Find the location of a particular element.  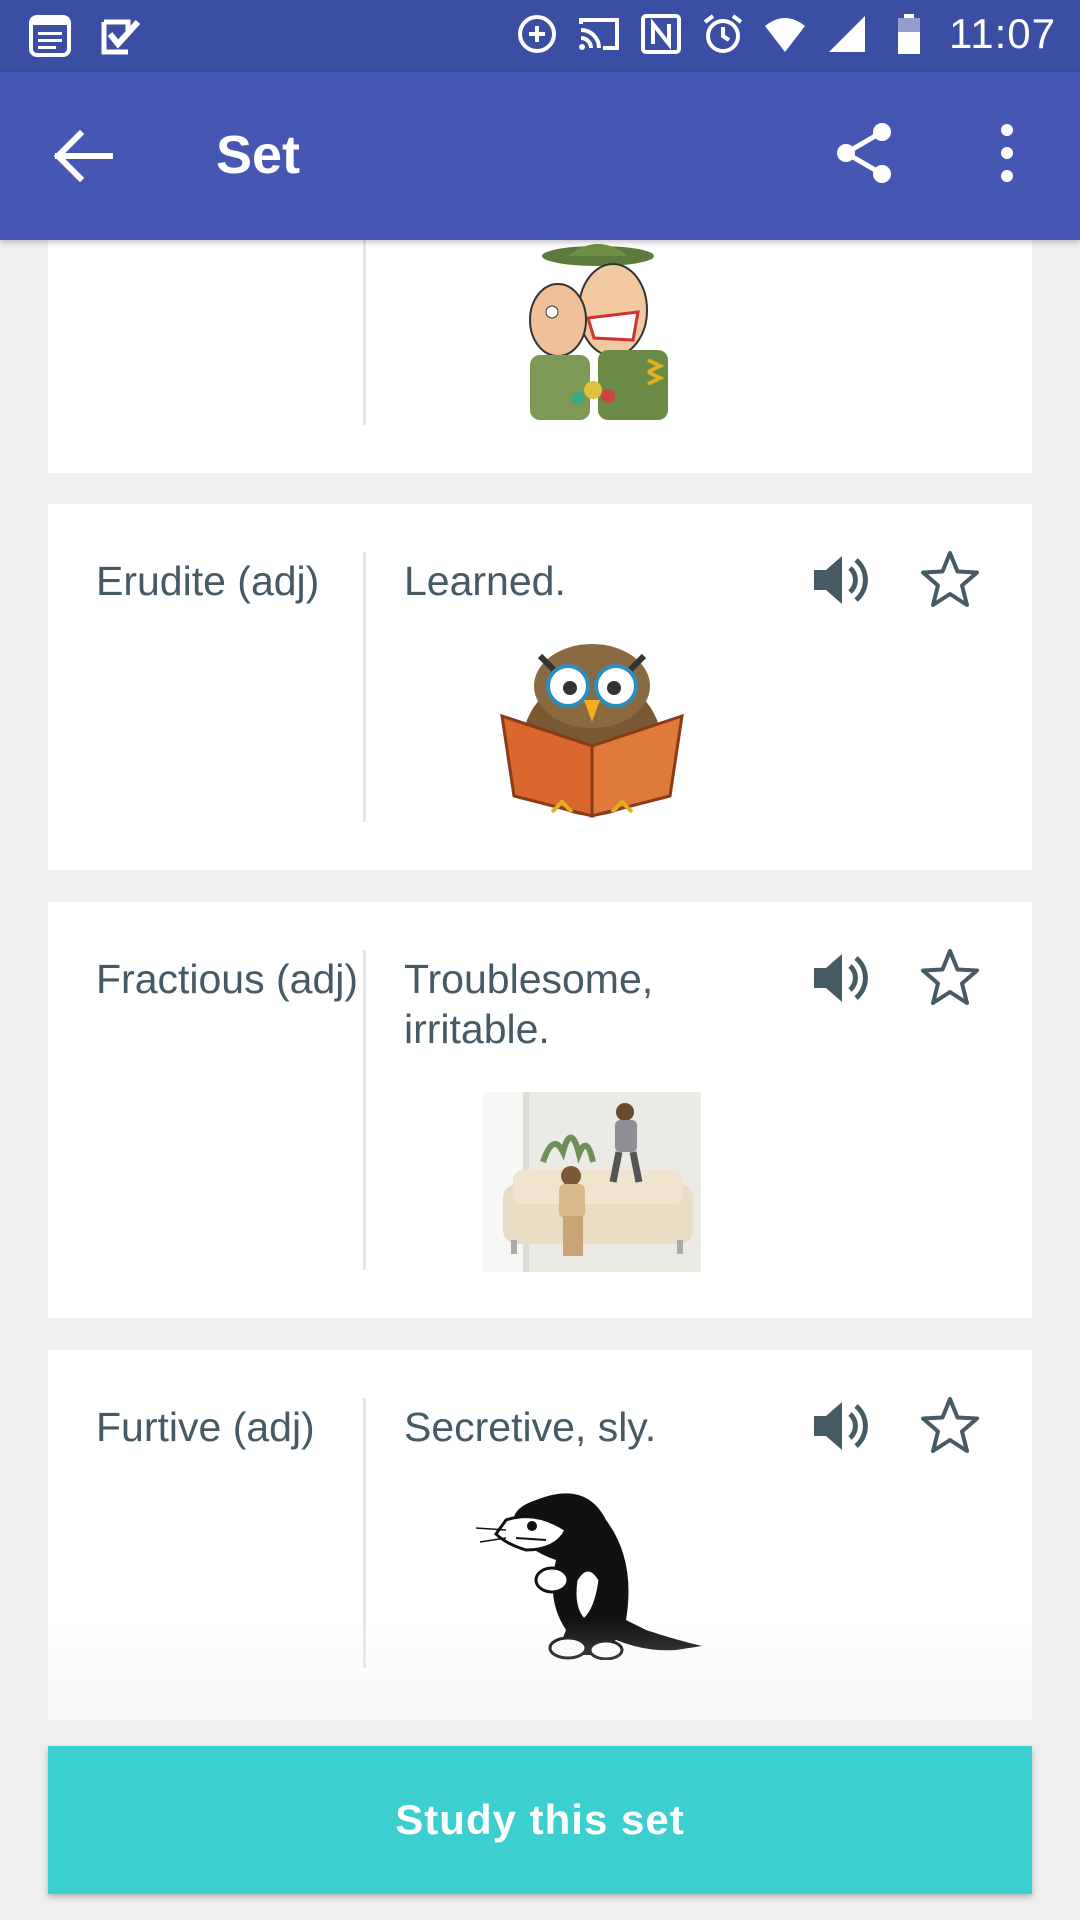

definition-text: Learned. is located at coordinates (485, 581).